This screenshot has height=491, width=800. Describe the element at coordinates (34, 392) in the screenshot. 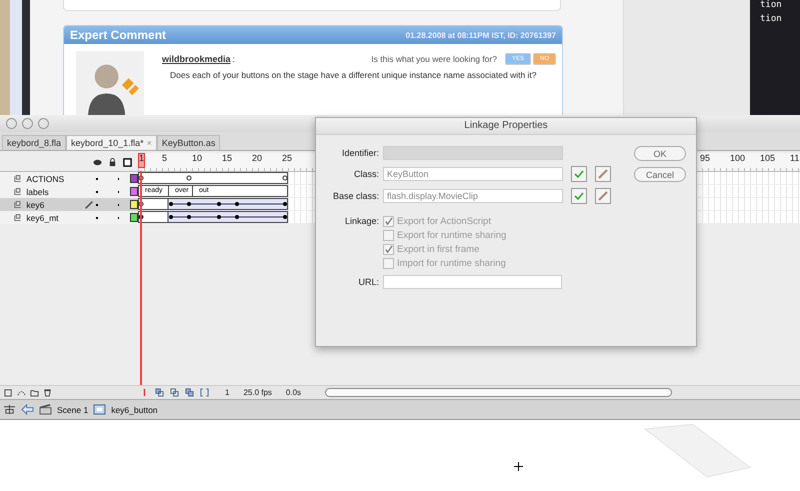

I see `folder-icon` at that location.